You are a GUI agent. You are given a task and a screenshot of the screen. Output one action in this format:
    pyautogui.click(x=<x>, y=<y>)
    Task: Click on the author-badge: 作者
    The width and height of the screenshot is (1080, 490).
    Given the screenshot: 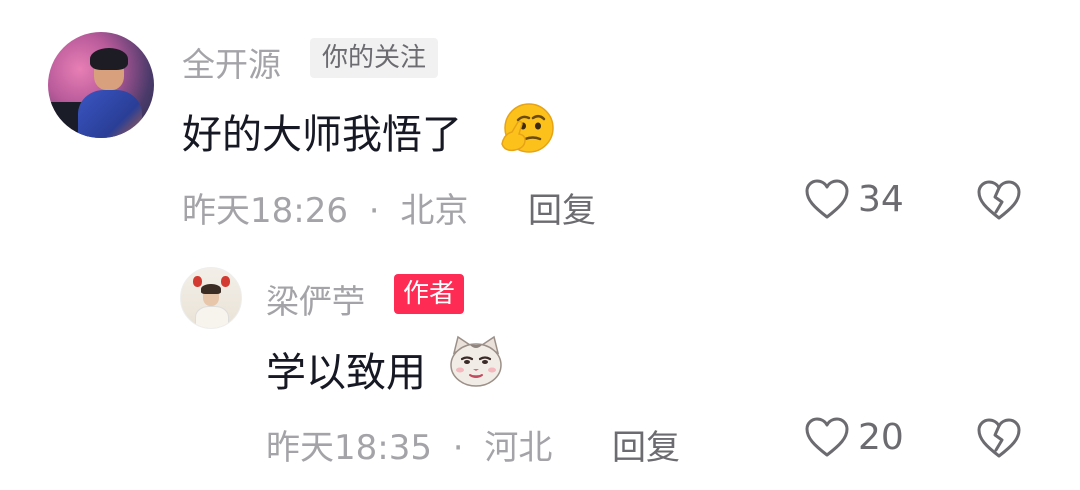 What is the action you would take?
    pyautogui.click(x=429, y=294)
    